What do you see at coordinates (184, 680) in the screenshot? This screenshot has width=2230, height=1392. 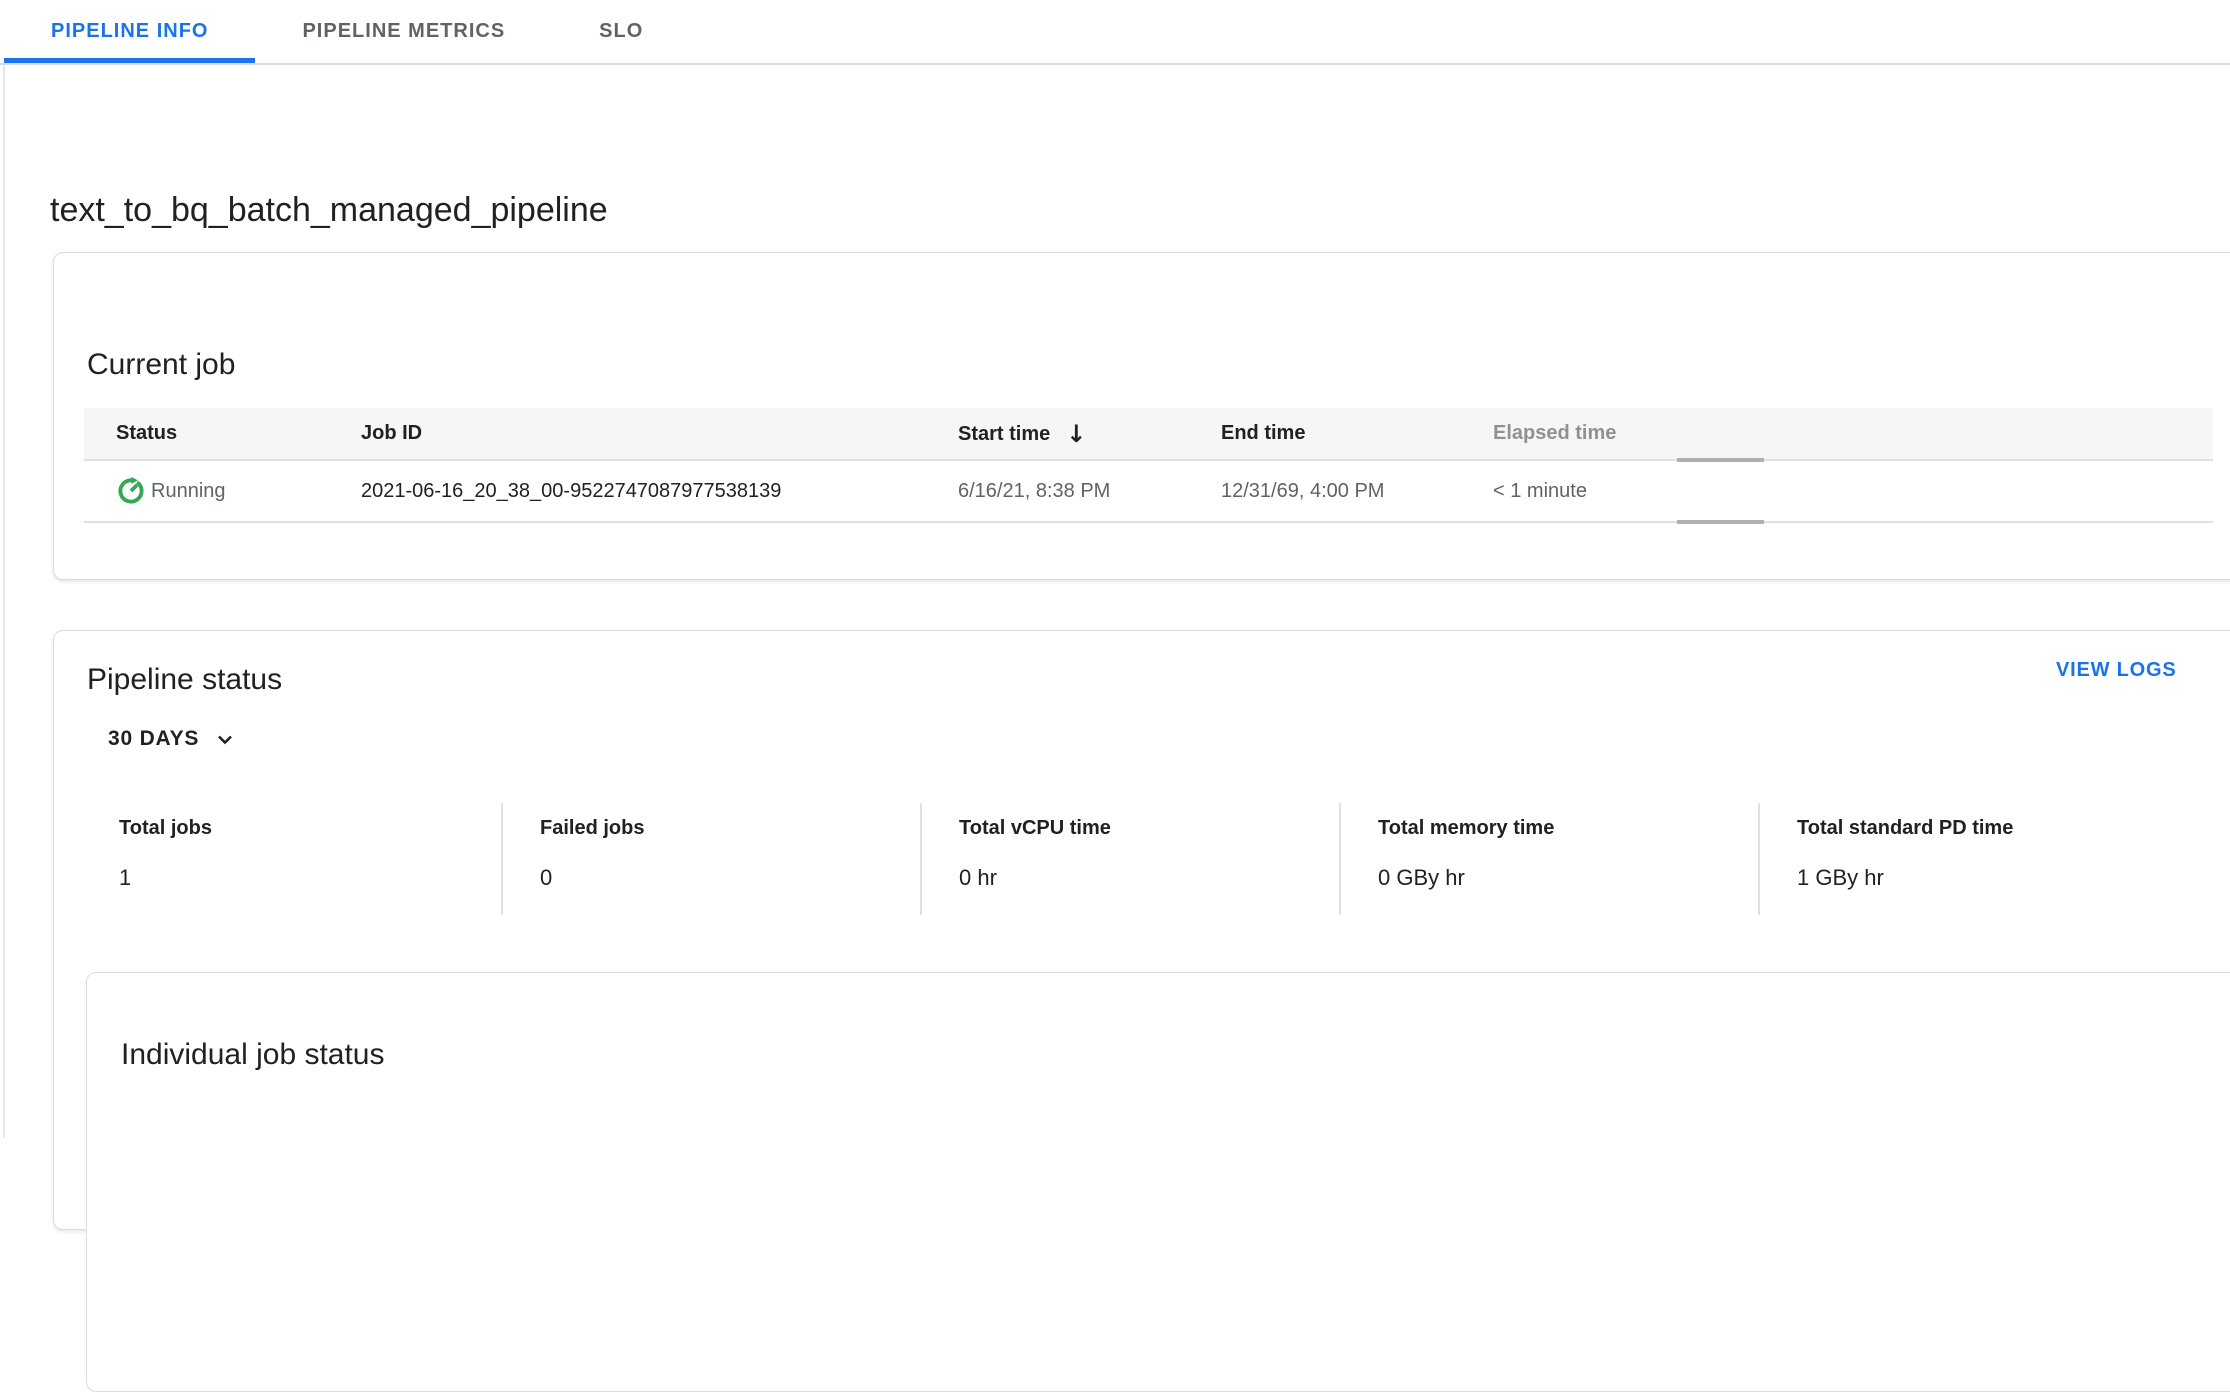 I see `pipeline-status-title: Pipeline status` at bounding box center [184, 680].